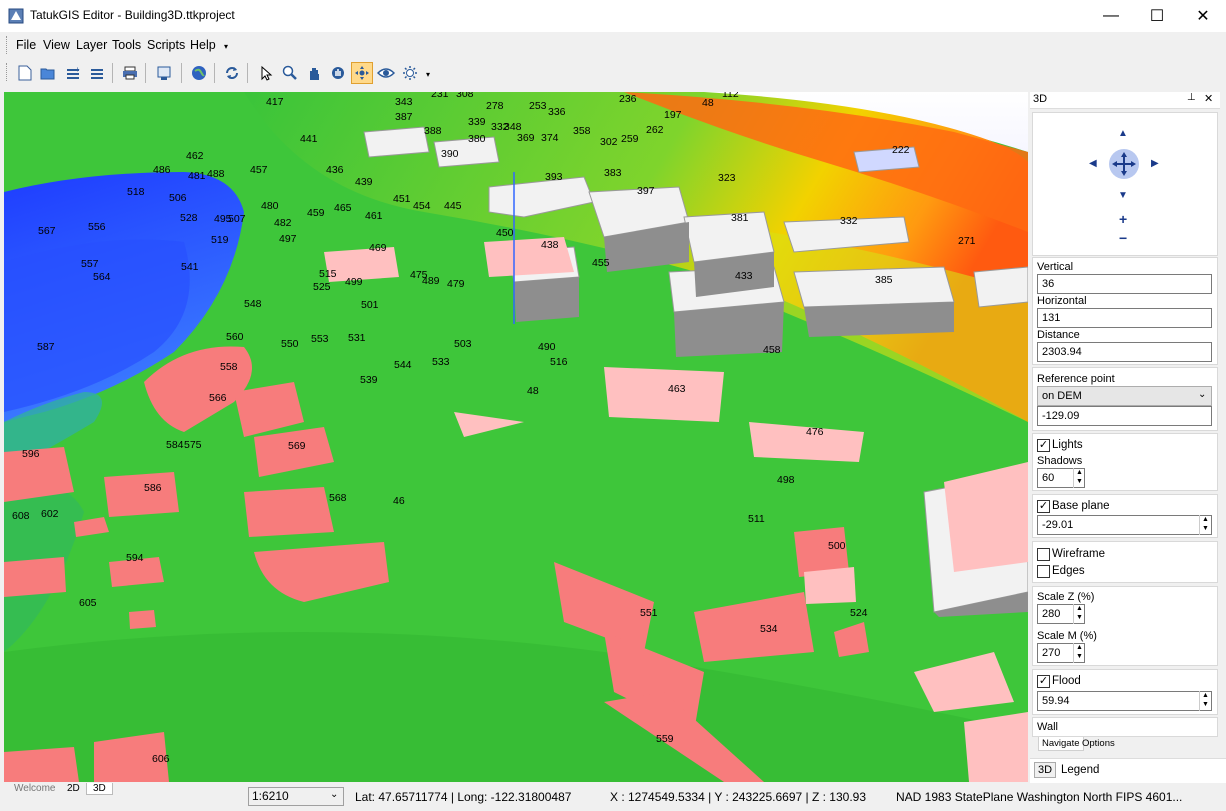 Image resolution: width=1226 pixels, height=811 pixels. Describe the element at coordinates (1205, 525) in the screenshot. I see `baseplane-spinner: ▲ ▼` at that location.